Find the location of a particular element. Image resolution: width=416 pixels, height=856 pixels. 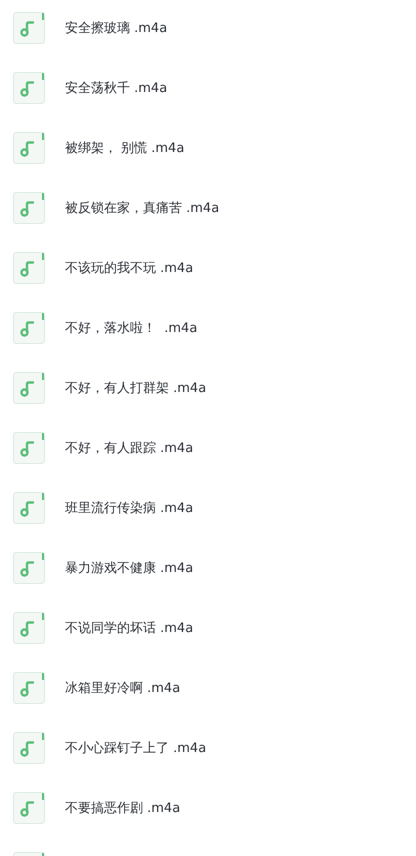

file-name: 班里流行传染病 .m4a is located at coordinates (129, 508).